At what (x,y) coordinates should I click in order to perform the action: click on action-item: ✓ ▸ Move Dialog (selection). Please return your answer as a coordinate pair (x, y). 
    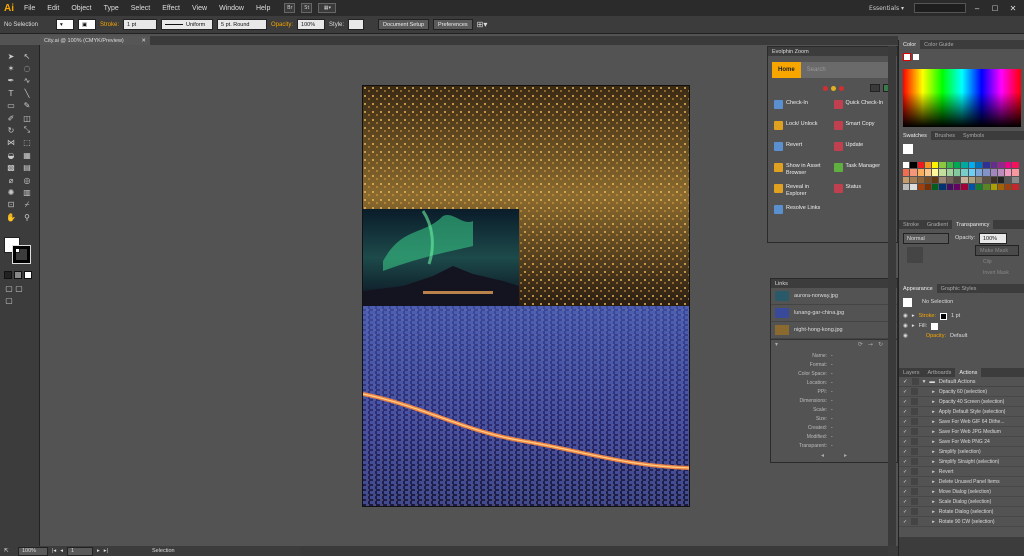
    Looking at the image, I should click on (961, 492).